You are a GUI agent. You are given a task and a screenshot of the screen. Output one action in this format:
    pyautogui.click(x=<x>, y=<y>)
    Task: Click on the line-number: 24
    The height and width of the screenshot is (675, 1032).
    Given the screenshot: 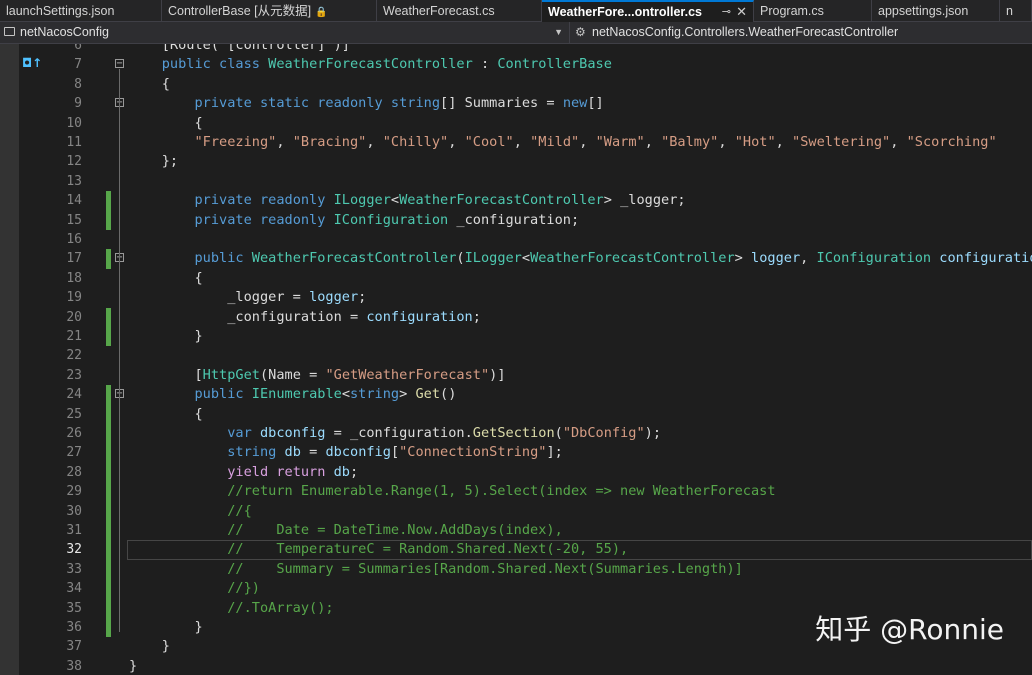 What is the action you would take?
    pyautogui.click(x=74, y=395)
    